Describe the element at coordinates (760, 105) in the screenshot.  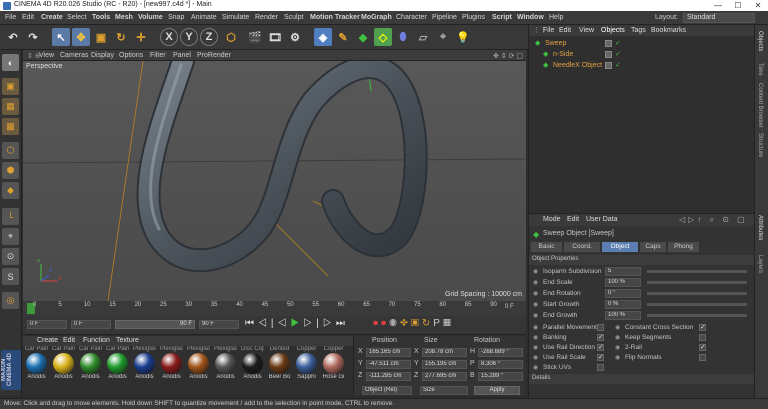
I see `right-tab-content-browser: Content Browser` at that location.